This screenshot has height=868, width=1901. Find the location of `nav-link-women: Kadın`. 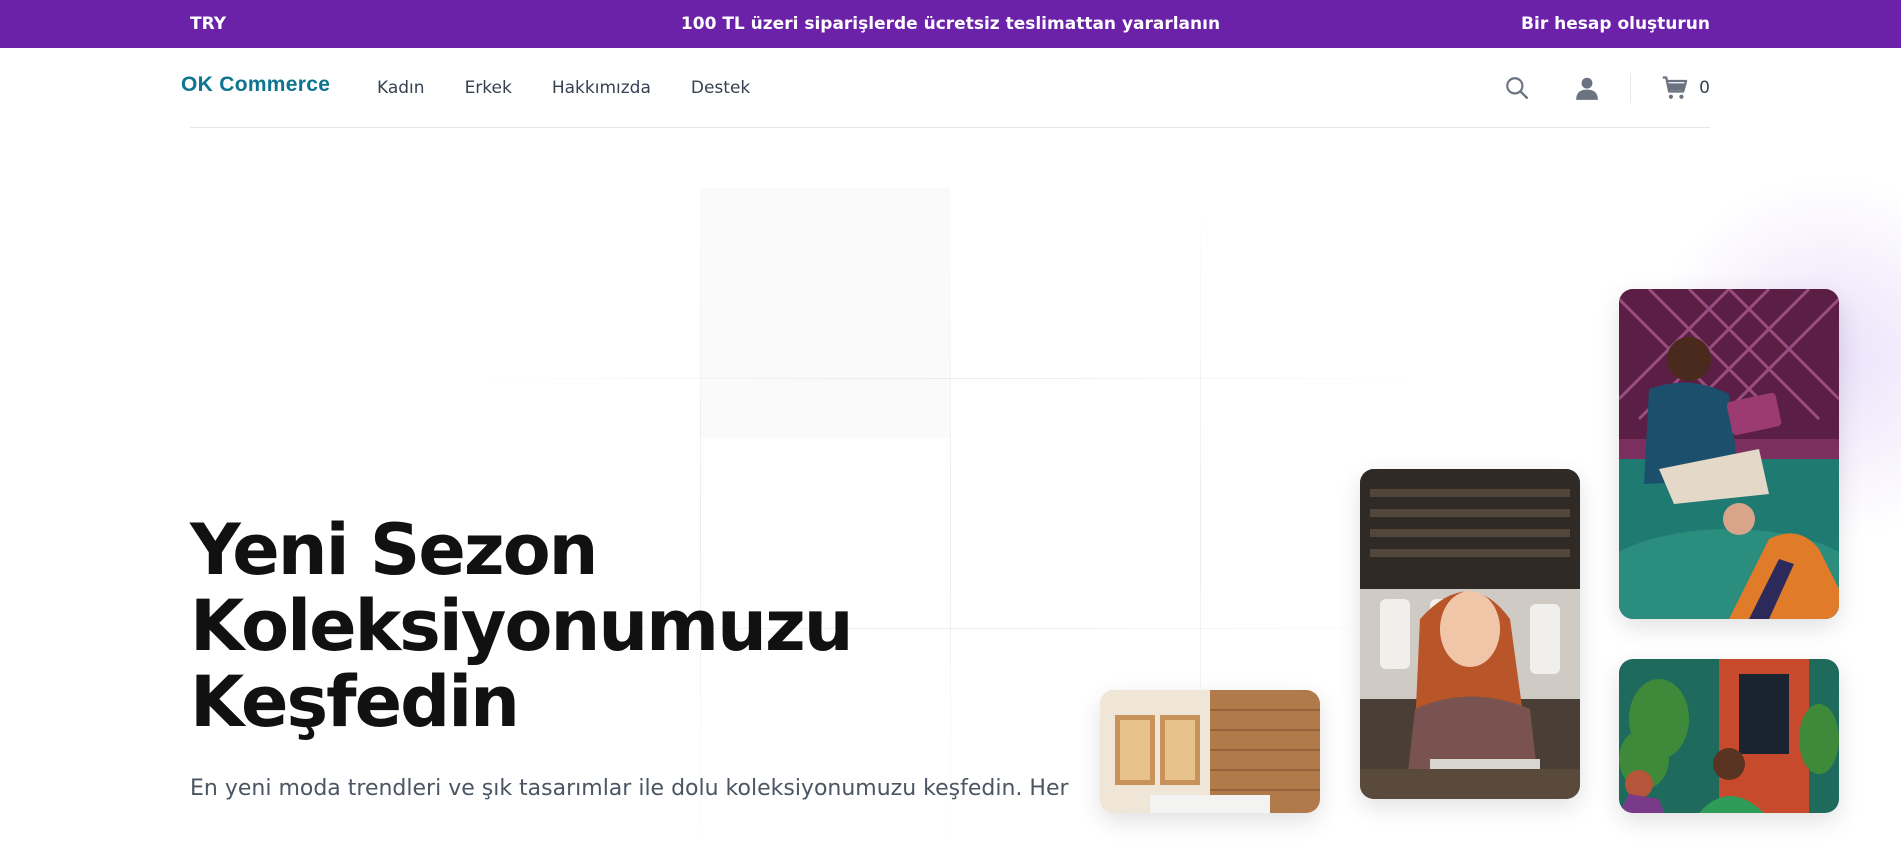

nav-link-women: Kadın is located at coordinates (401, 88).